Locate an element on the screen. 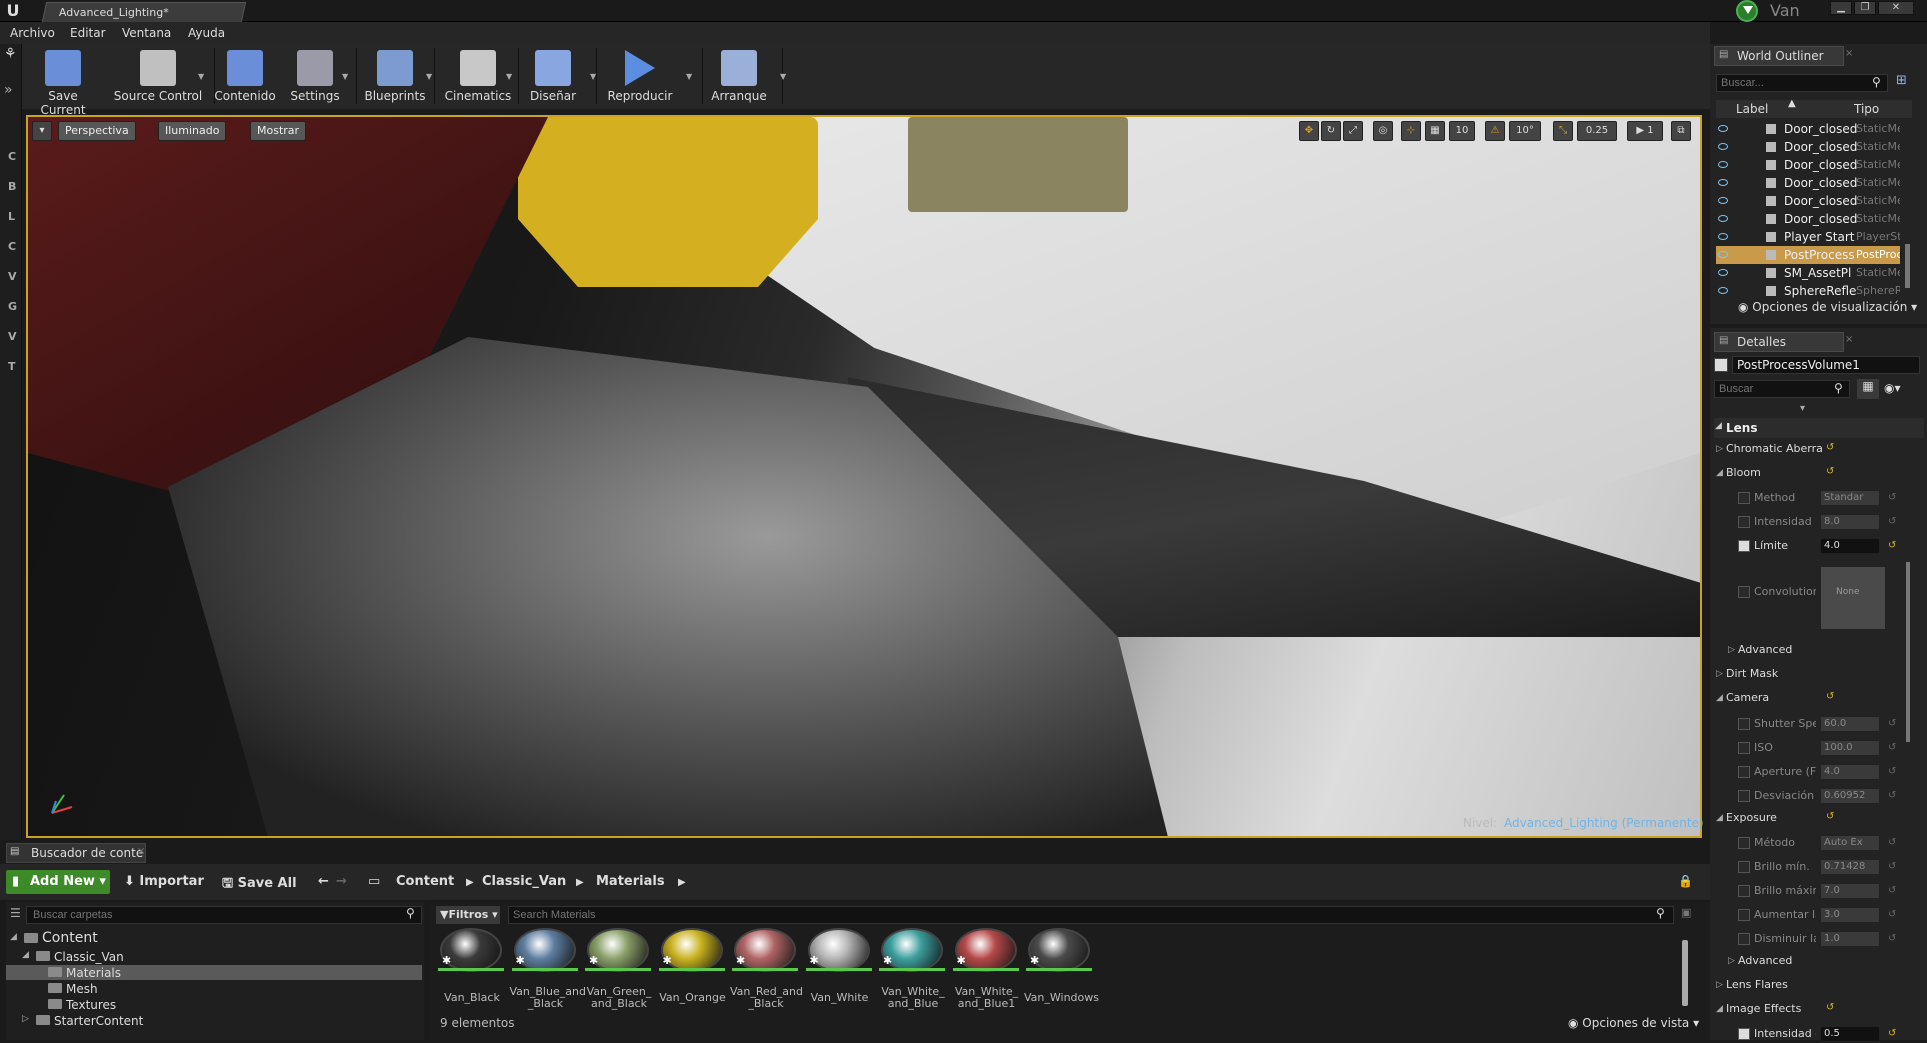 The height and width of the screenshot is (1043, 1927). property-value-field: 60.0 is located at coordinates (1850, 723).